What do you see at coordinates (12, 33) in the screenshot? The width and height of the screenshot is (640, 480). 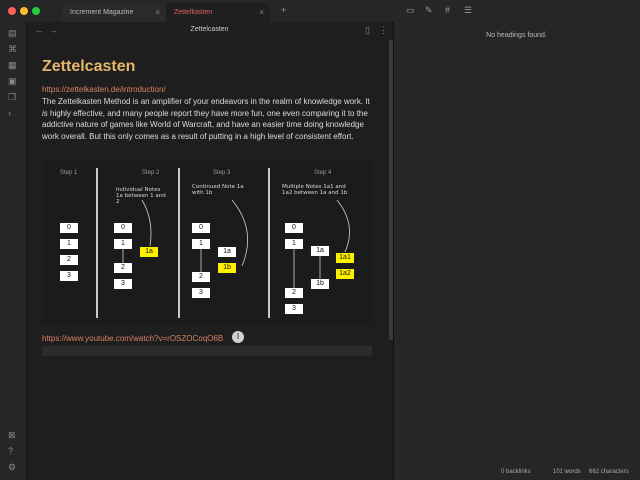 I see `file-icon: ▤` at bounding box center [12, 33].